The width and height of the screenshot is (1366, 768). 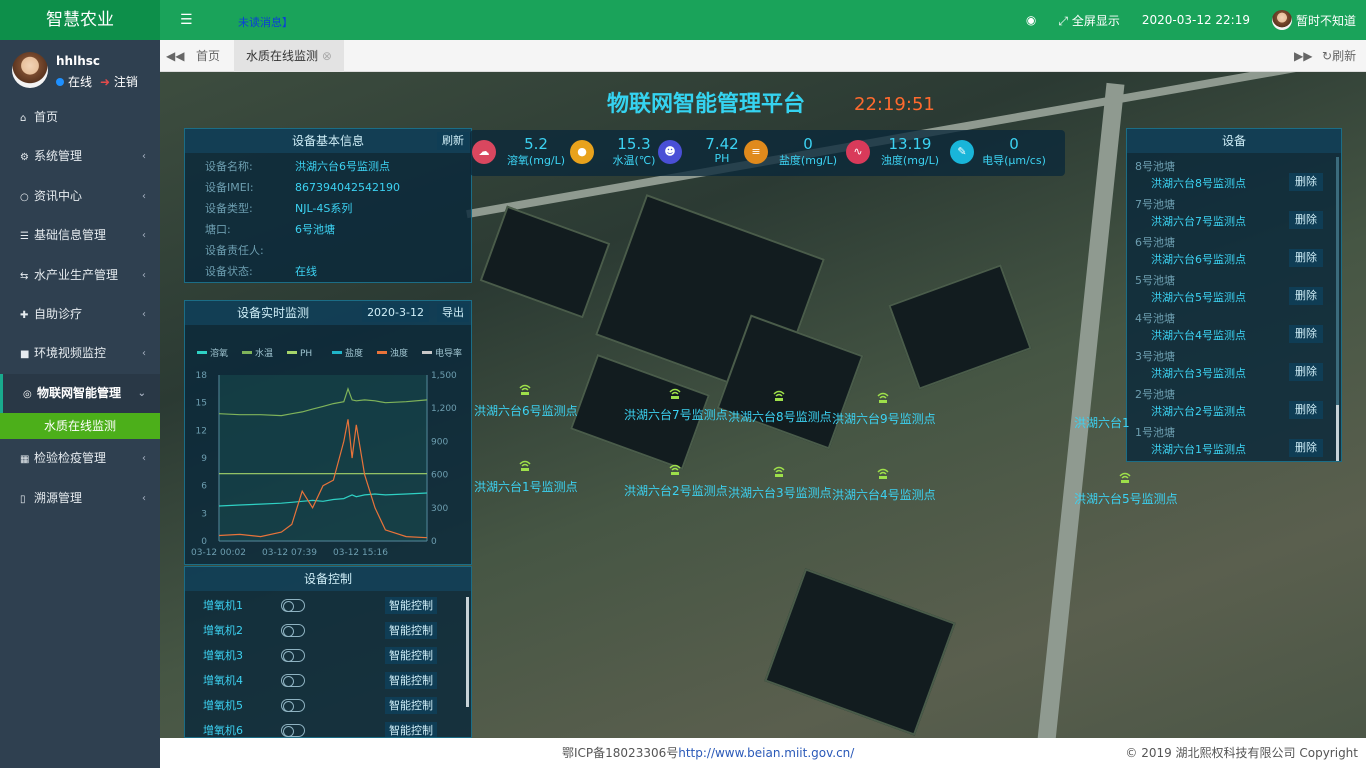 What do you see at coordinates (1198, 411) in the screenshot?
I see `device-link: 洪湖六台2号监测点` at bounding box center [1198, 411].